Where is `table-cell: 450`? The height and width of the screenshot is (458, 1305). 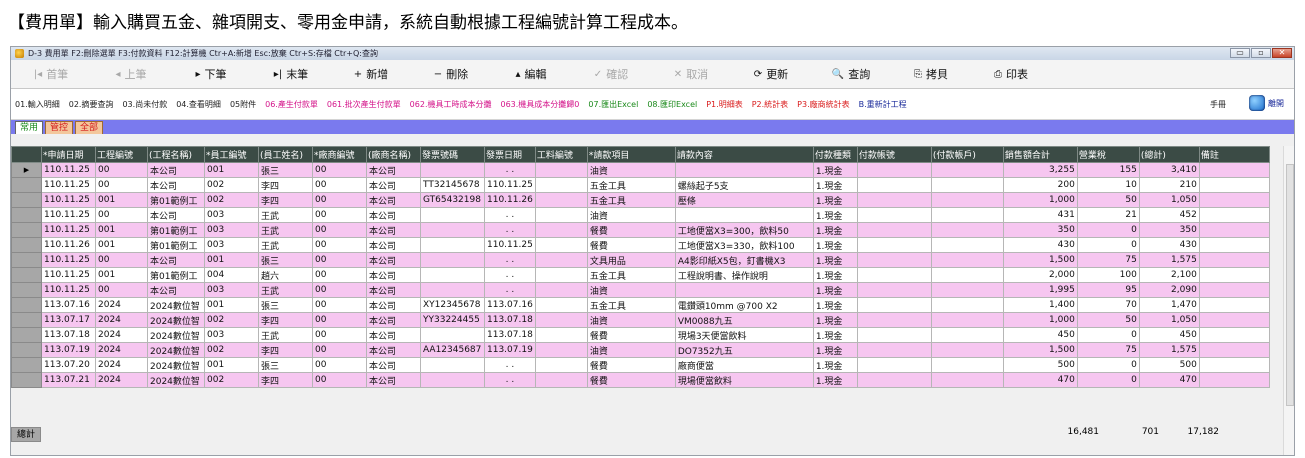
table-cell: 450 is located at coordinates (1040, 335).